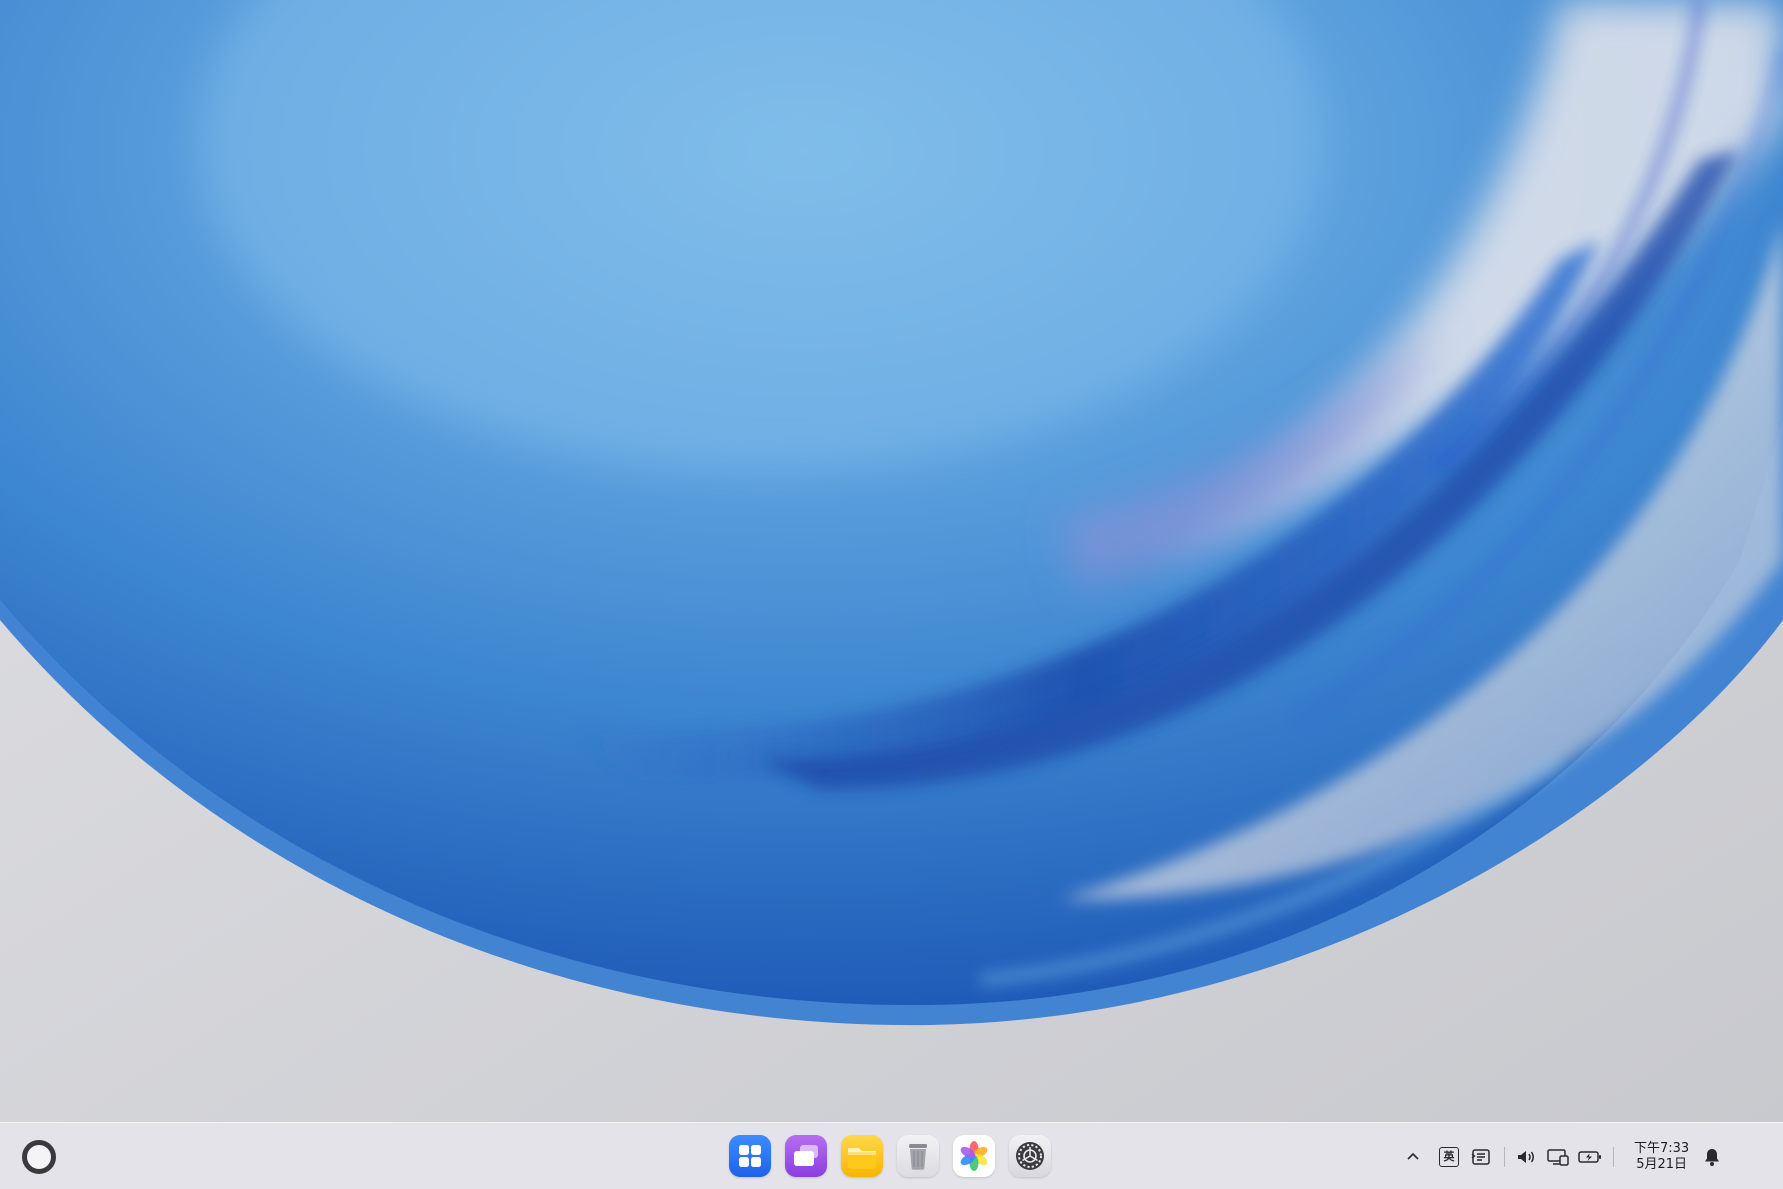 Image resolution: width=1783 pixels, height=1189 pixels. Describe the element at coordinates (1558, 1157) in the screenshot. I see `display-icon` at that location.